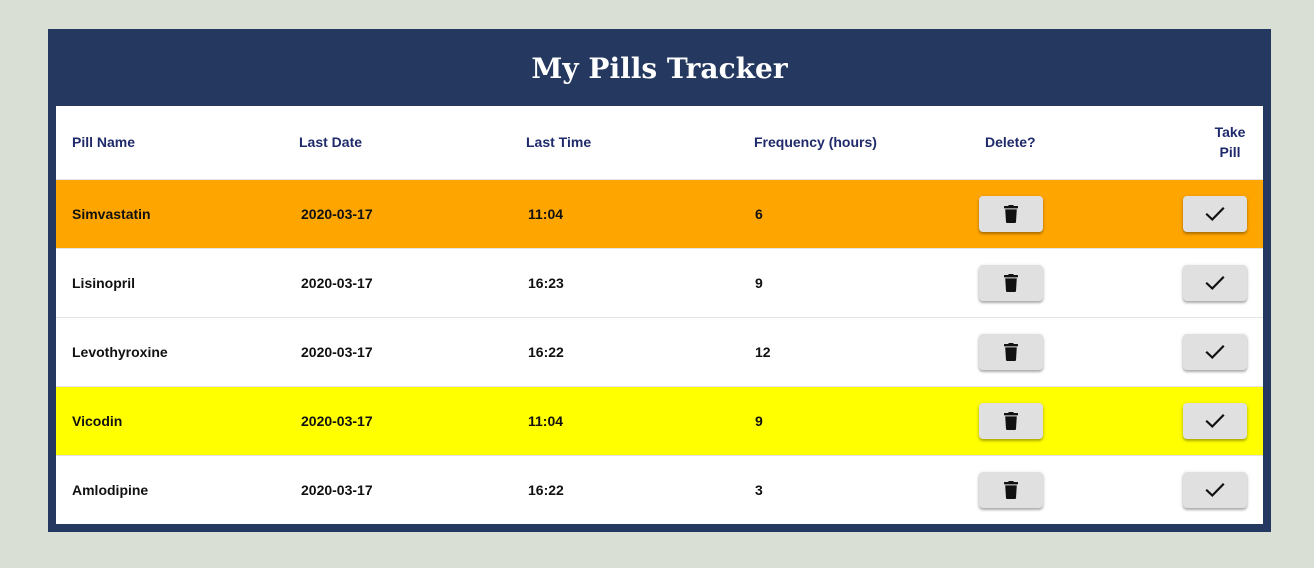 The image size is (1314, 568). Describe the element at coordinates (111, 214) in the screenshot. I see `pill-name-cell: Simvastatin` at that location.